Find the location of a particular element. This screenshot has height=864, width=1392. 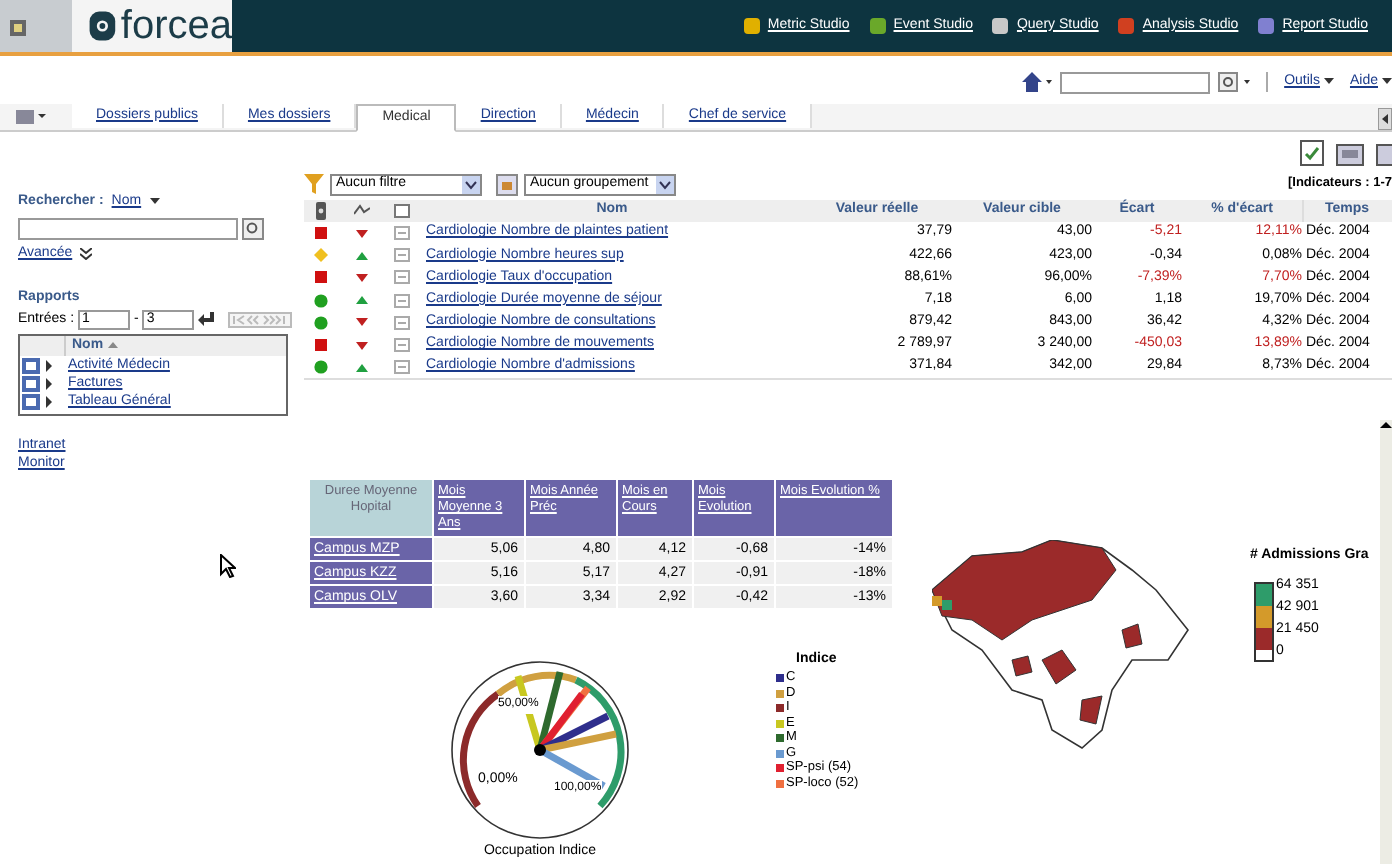

expand-icon is located at coordinates (86, 253).